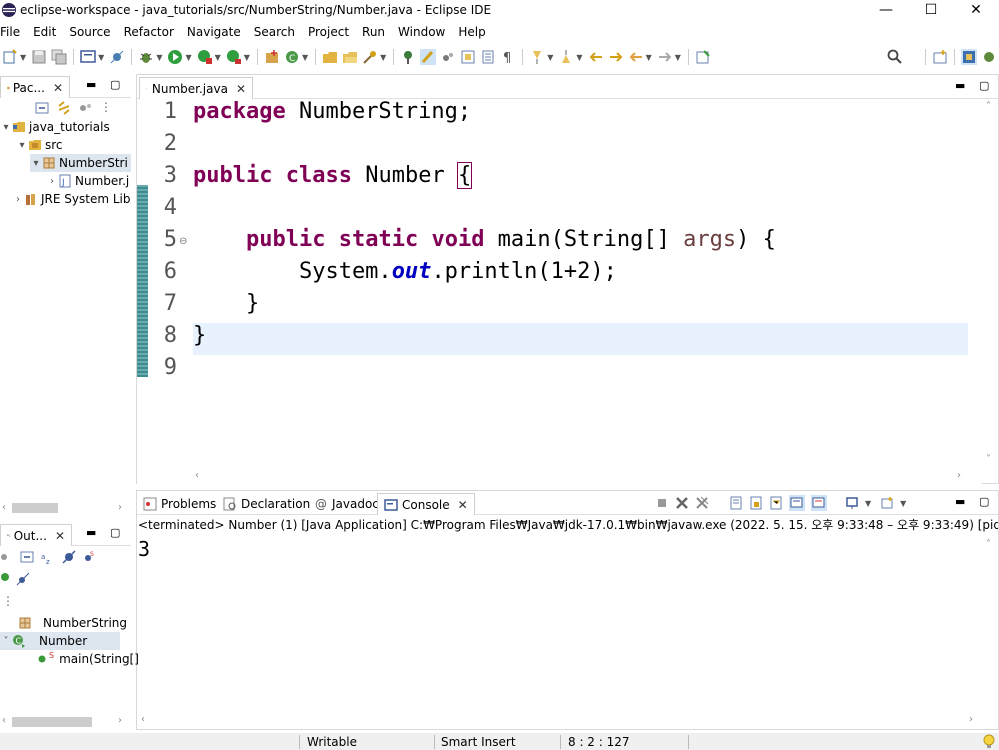  Describe the element at coordinates (488, 57) in the screenshot. I see `show-whitespace-icon` at that location.